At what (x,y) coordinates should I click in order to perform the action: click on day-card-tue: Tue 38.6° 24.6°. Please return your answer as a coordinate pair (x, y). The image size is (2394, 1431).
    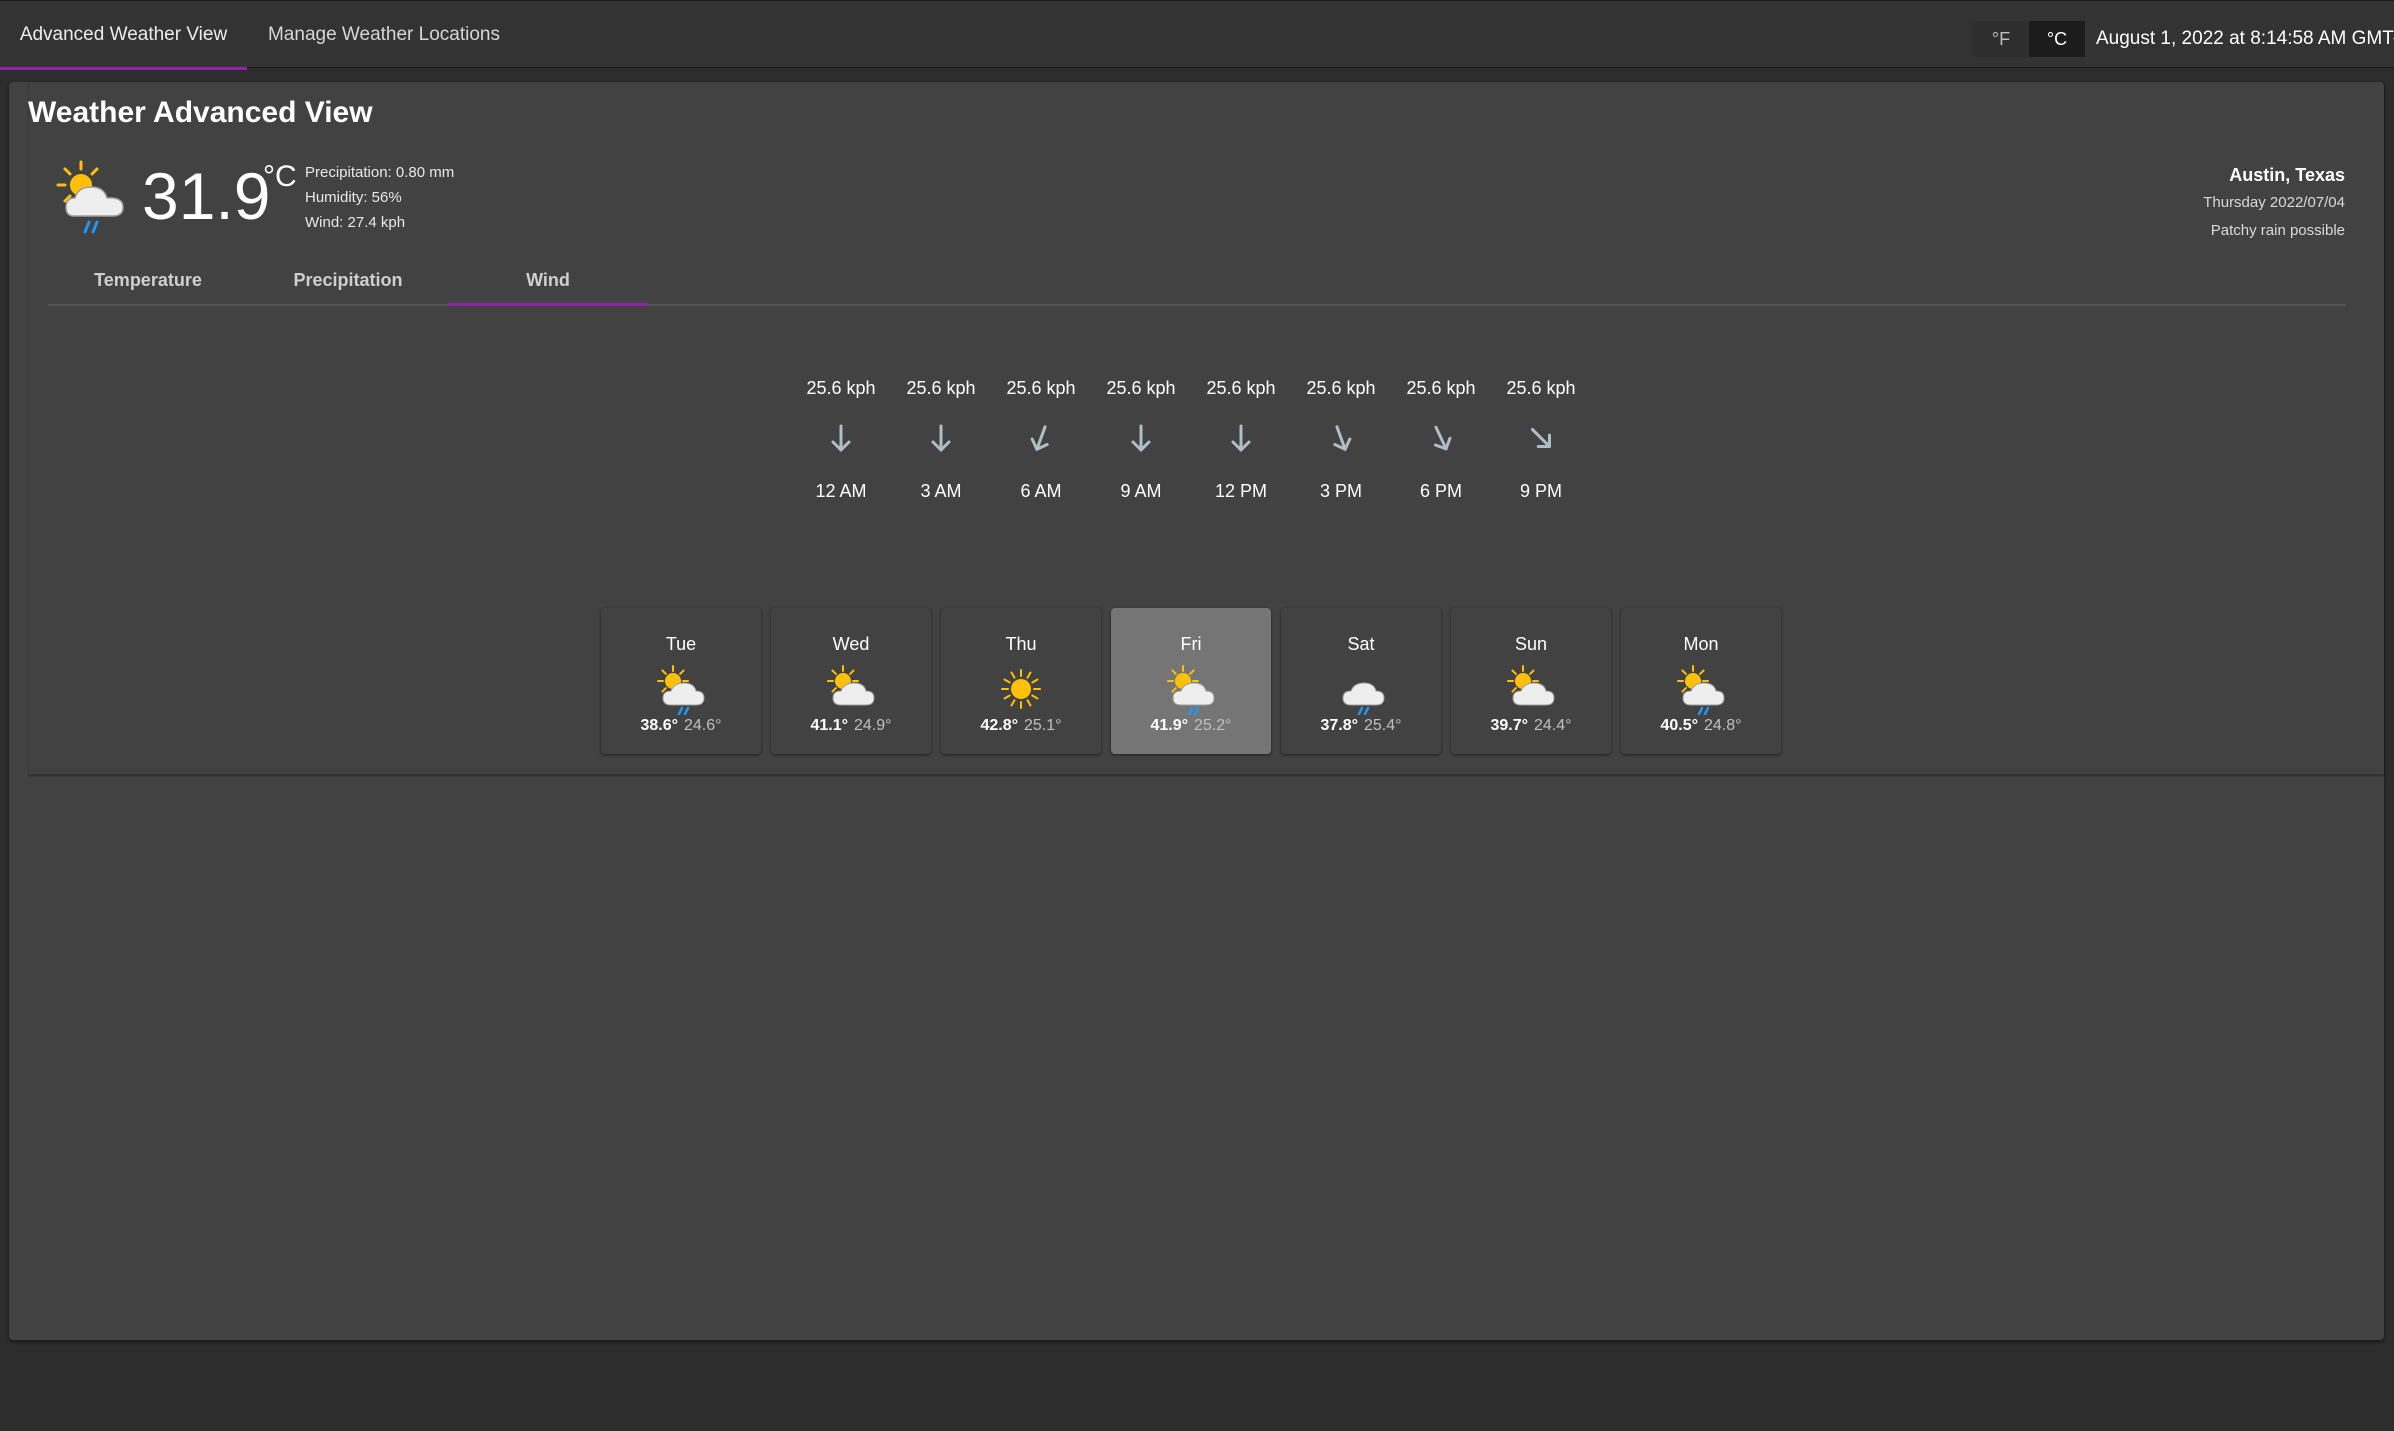
    Looking at the image, I should click on (681, 681).